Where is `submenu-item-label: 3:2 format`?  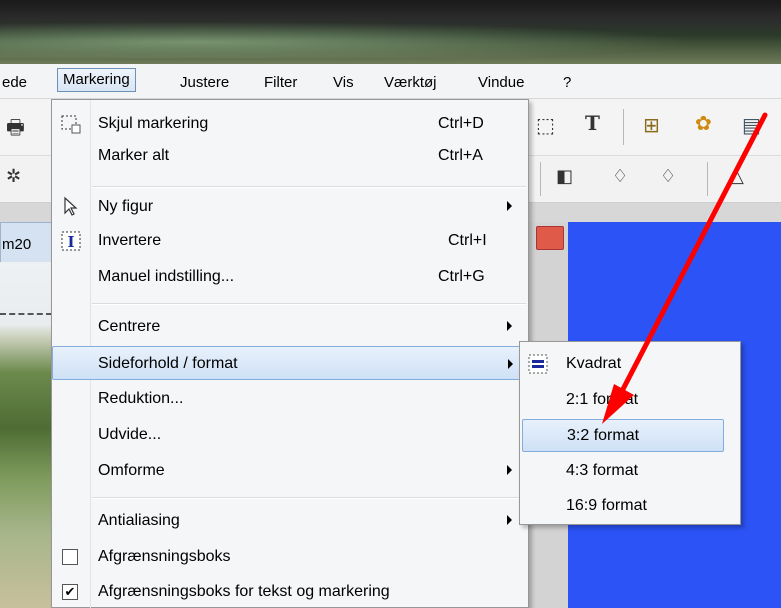 submenu-item-label: 3:2 format is located at coordinates (603, 435).